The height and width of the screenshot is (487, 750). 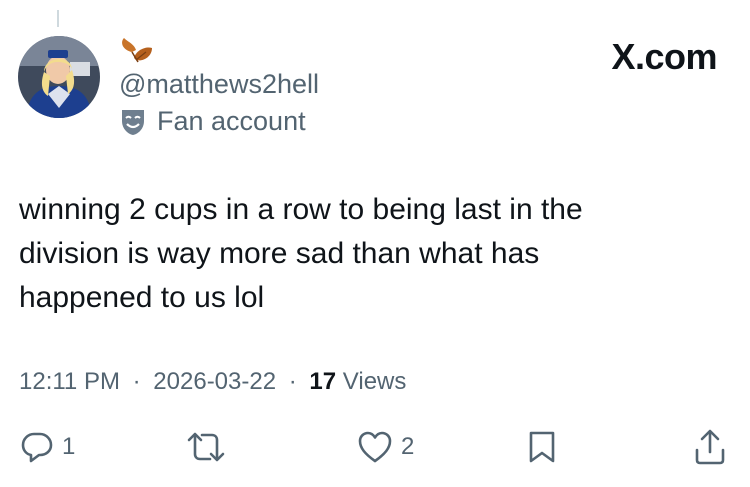 I want to click on author-label: Fan account, so click(x=212, y=121).